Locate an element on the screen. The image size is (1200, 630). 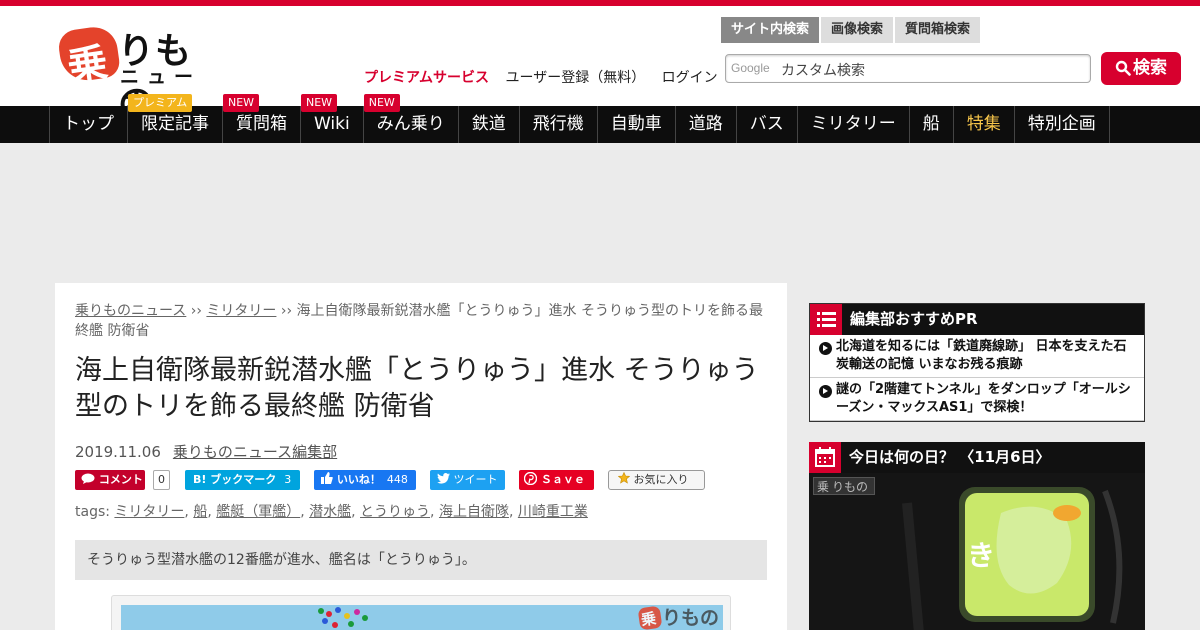
tag-link: 船 is located at coordinates (200, 512).